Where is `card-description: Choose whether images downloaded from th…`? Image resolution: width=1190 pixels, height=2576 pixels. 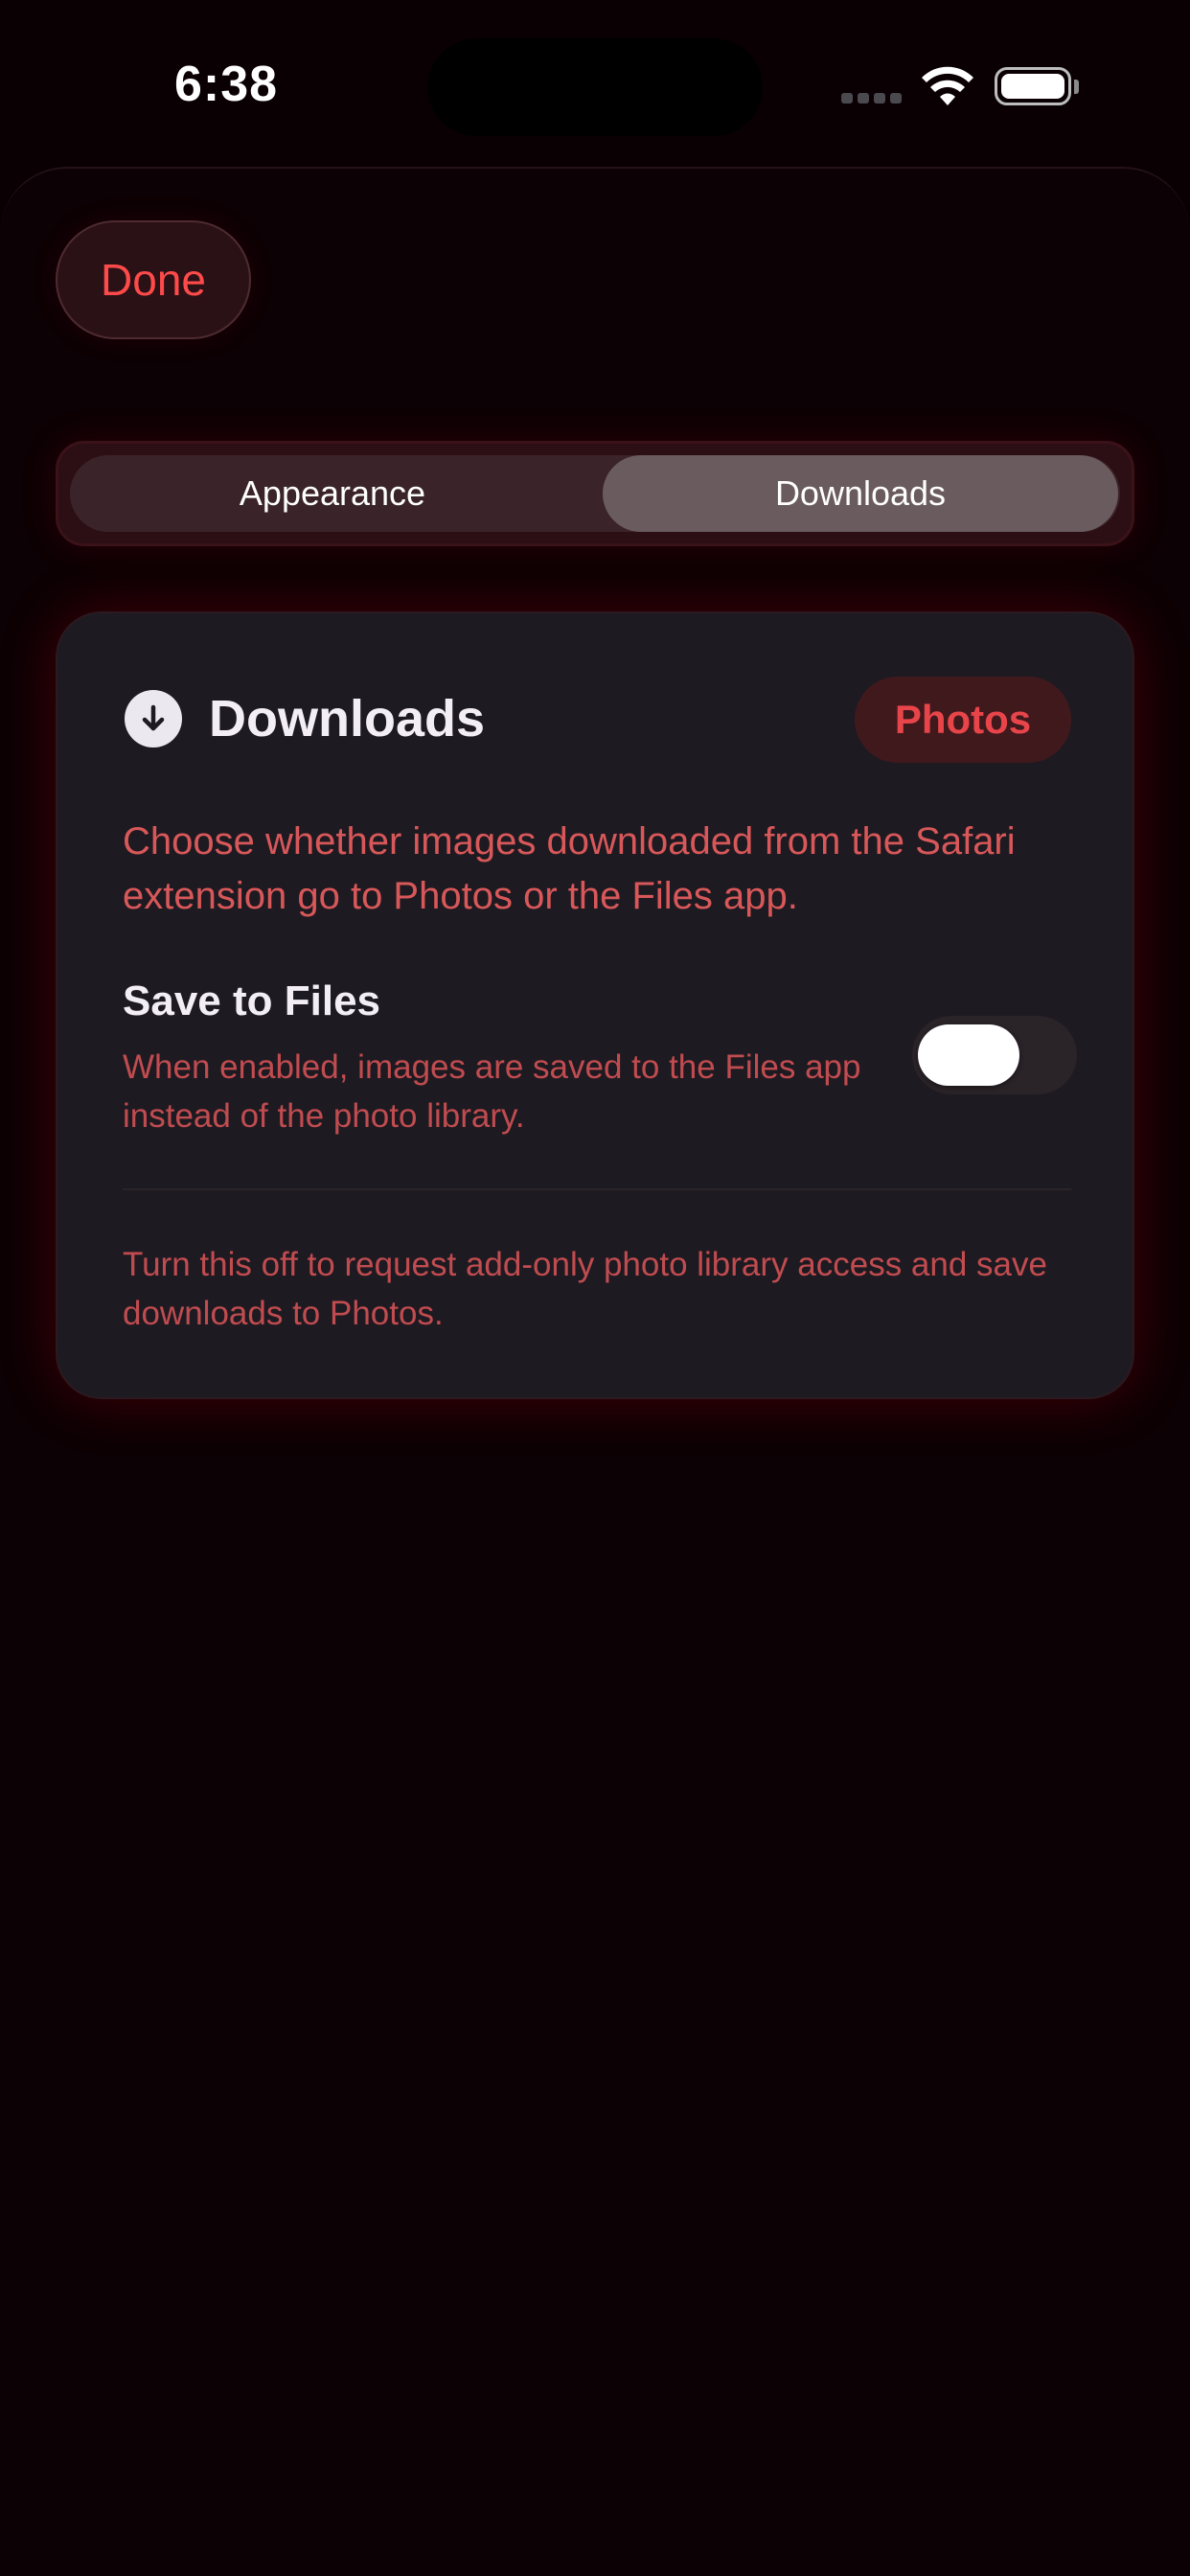
card-description: Choose whether images downloaded from th… is located at coordinates (570, 868).